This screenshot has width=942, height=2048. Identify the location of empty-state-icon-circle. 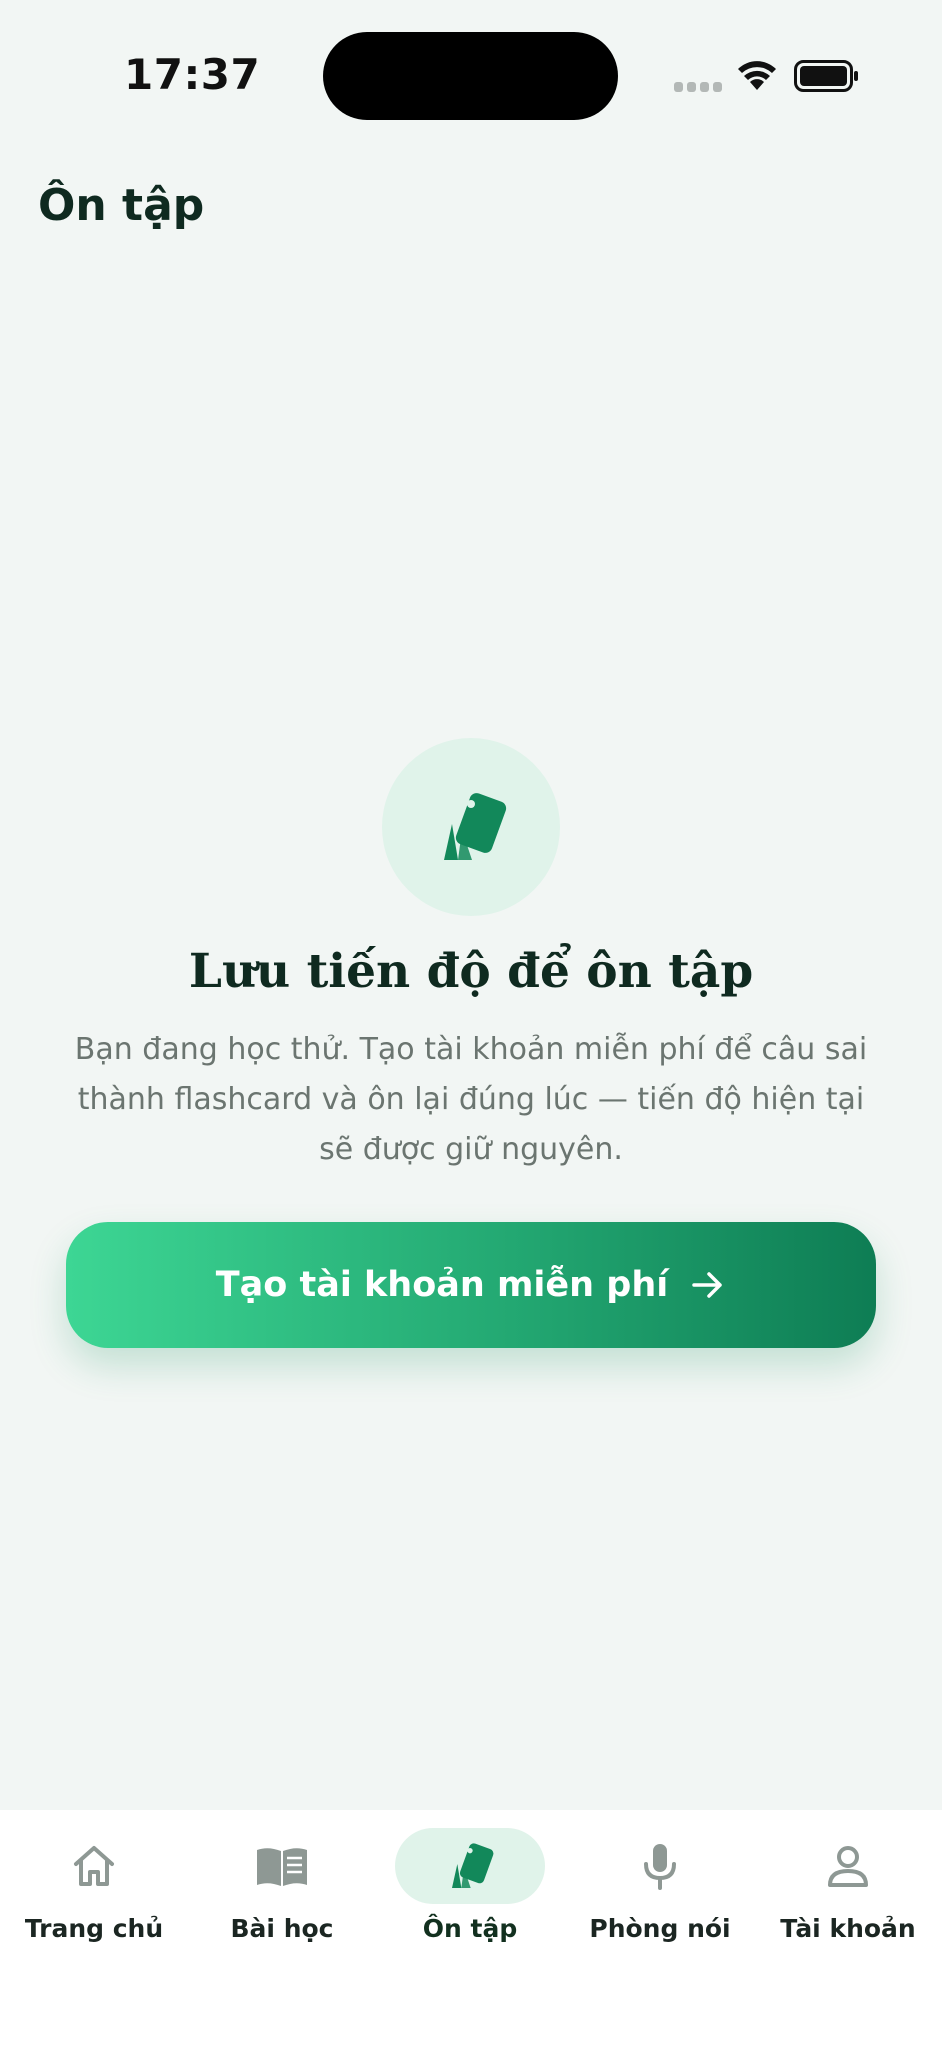
(471, 827).